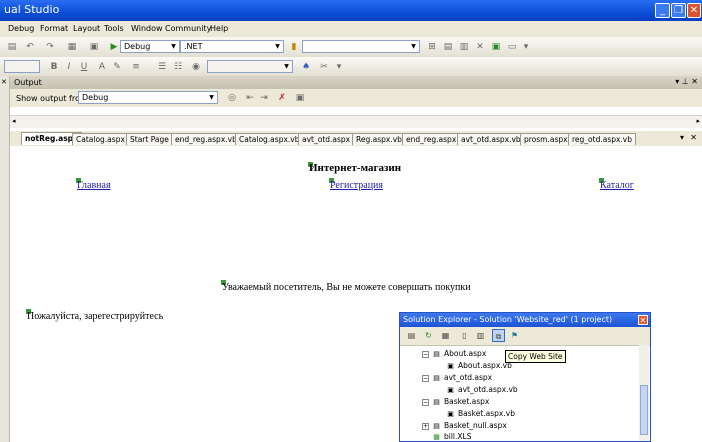 This screenshot has width=702, height=442. Describe the element at coordinates (306, 67) in the screenshot. I see `format-painter-icon: ♠` at that location.